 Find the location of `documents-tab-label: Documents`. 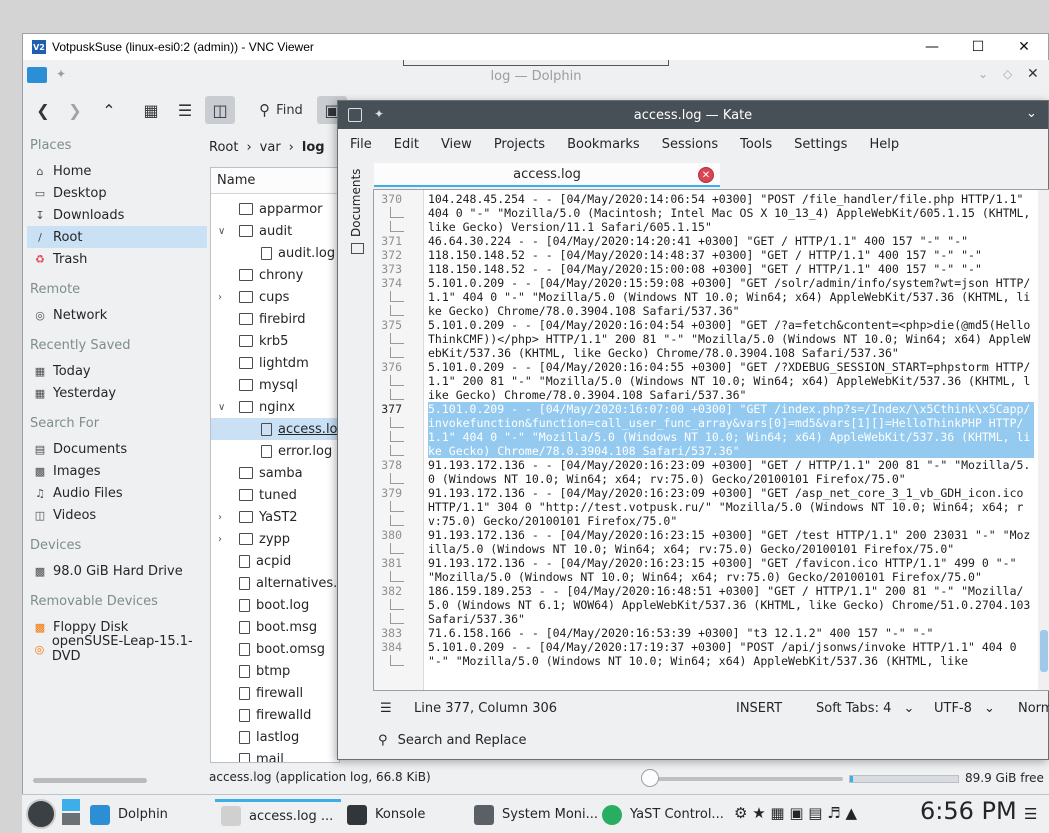

documents-tab-label: Documents is located at coordinates (356, 203).